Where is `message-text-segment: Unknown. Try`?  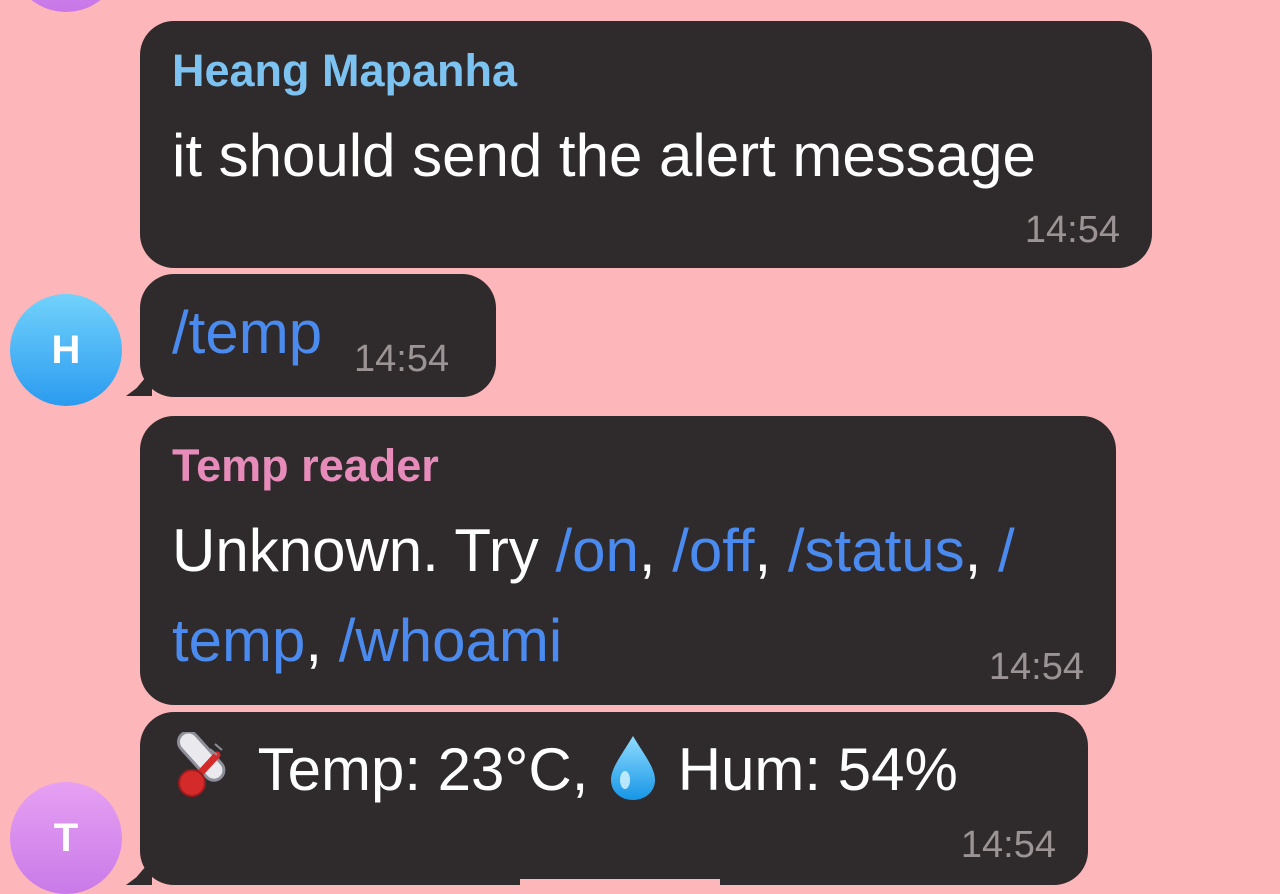 message-text-segment: Unknown. Try is located at coordinates (364, 550).